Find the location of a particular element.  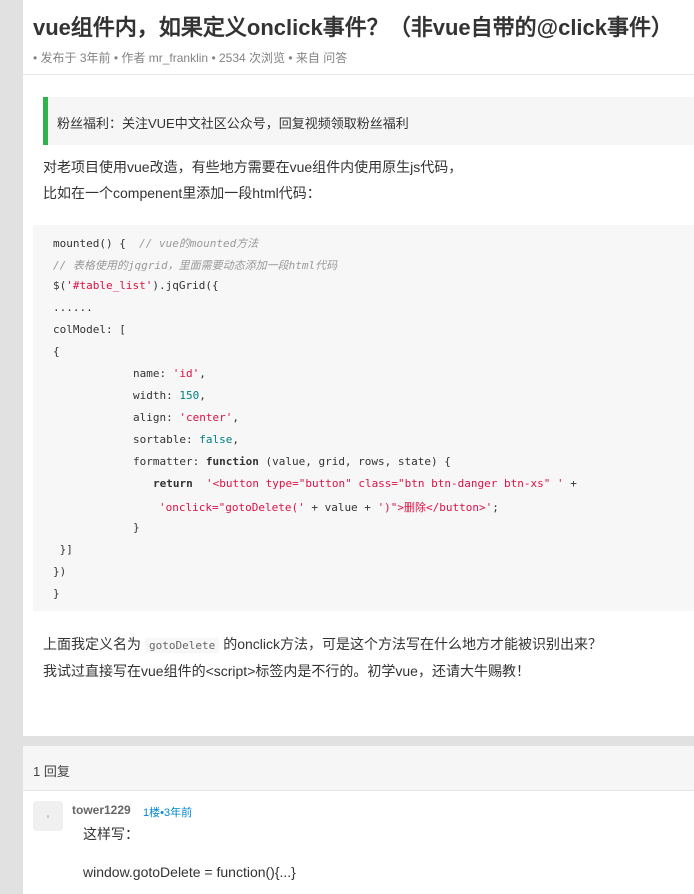

avatar is located at coordinates (48, 816).